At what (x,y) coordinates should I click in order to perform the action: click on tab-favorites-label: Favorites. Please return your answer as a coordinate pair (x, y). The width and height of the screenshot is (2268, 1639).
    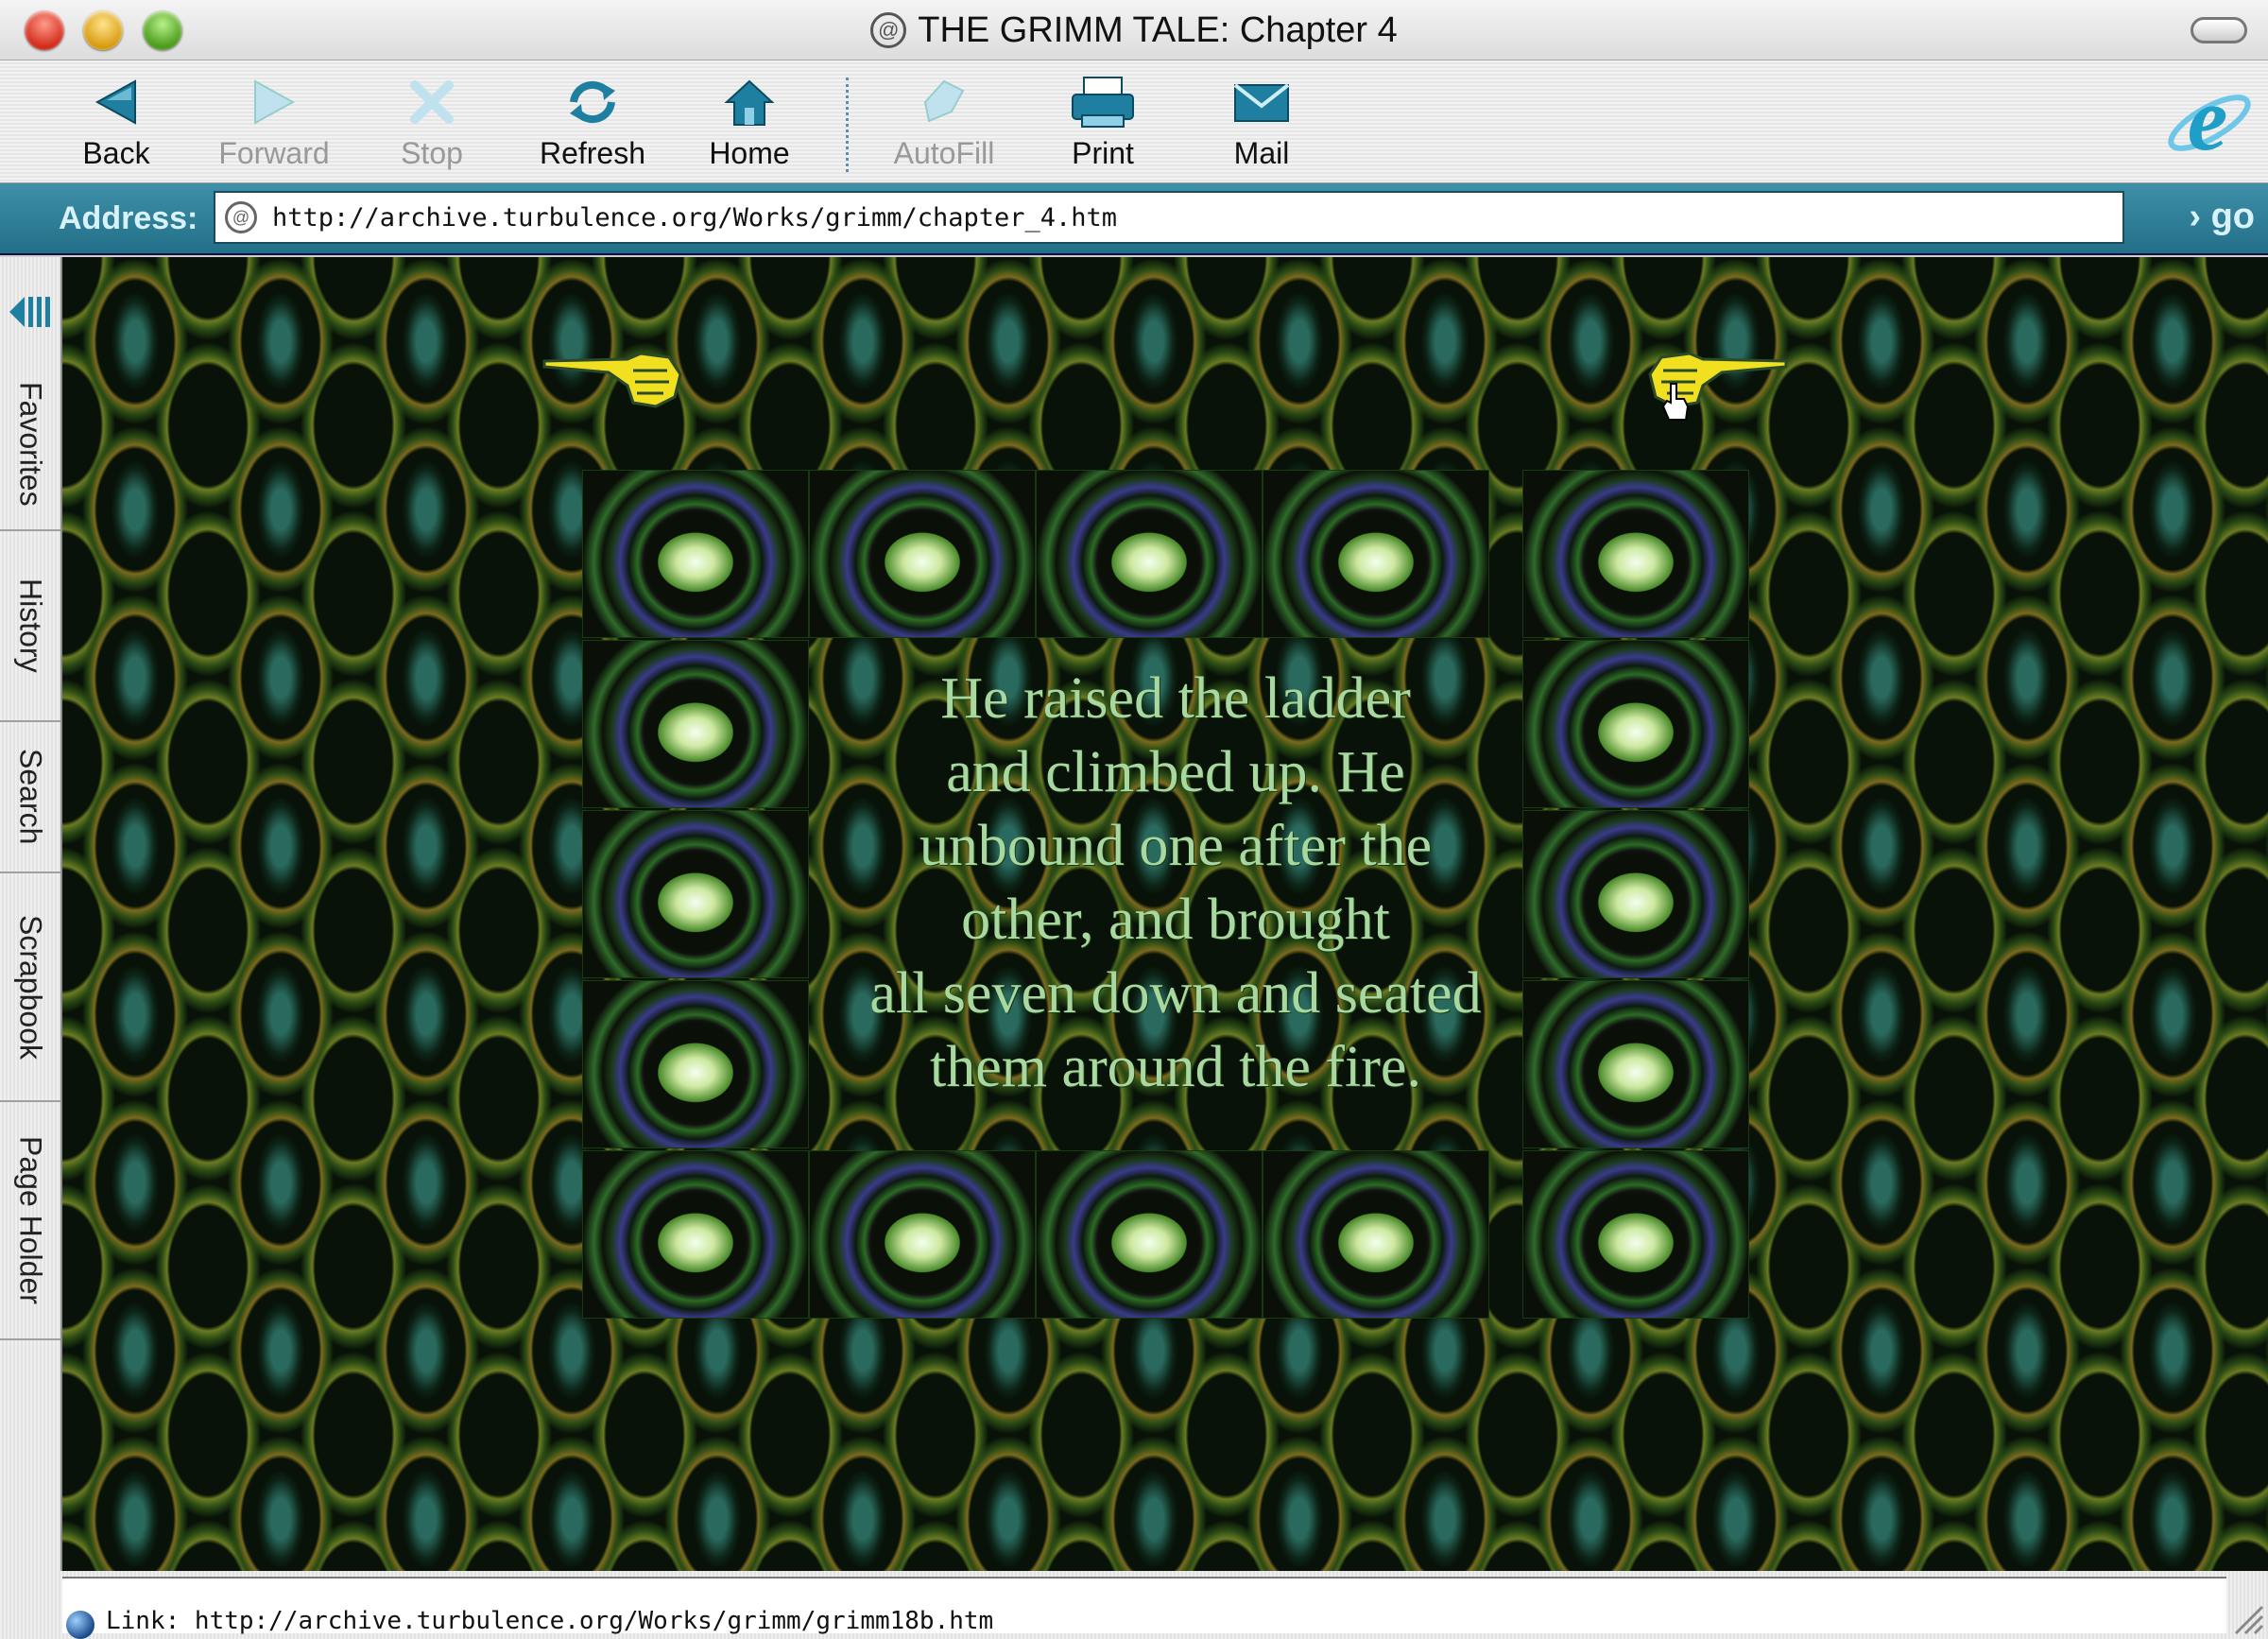
    Looking at the image, I should click on (30, 444).